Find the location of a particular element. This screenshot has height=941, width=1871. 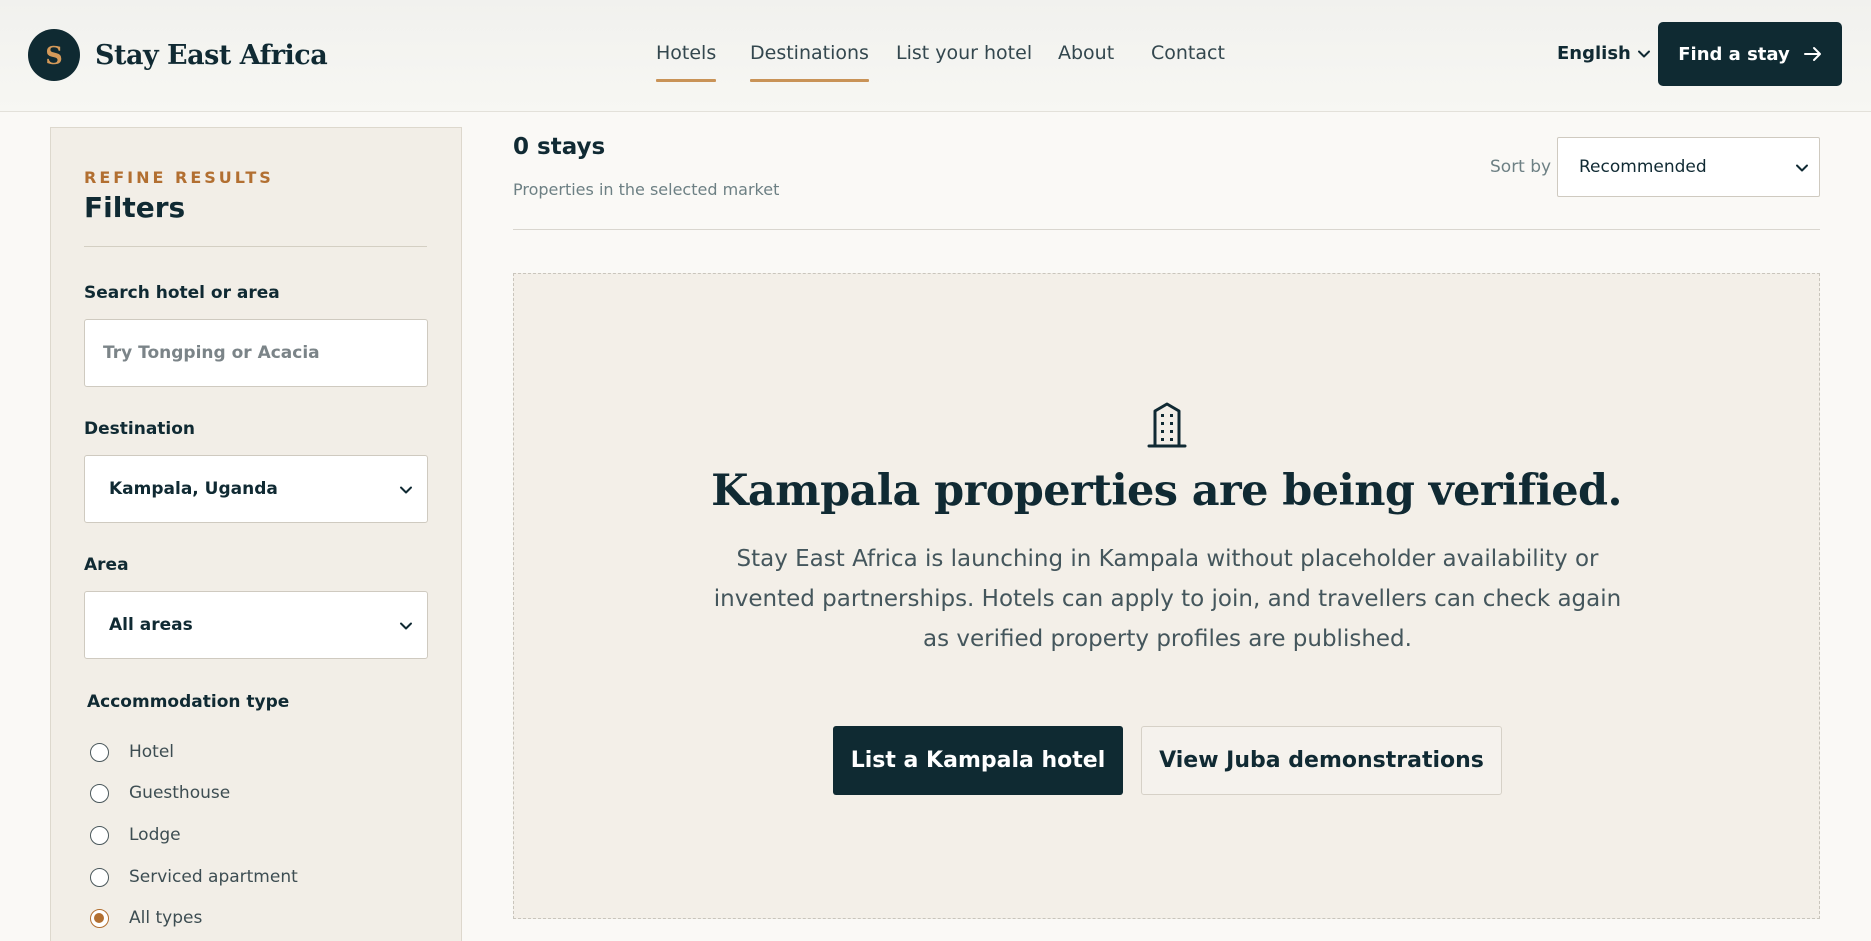

destination-label: Destination is located at coordinates (140, 429).